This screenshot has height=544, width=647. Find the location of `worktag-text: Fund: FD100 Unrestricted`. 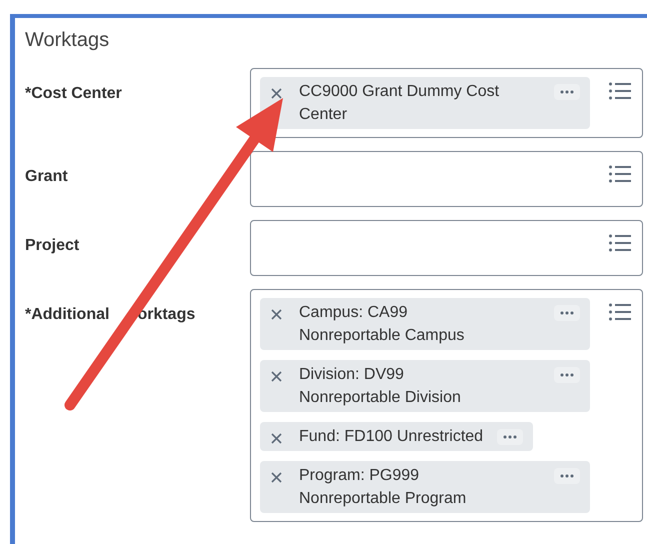

worktag-text: Fund: FD100 Unrestricted is located at coordinates (391, 437).